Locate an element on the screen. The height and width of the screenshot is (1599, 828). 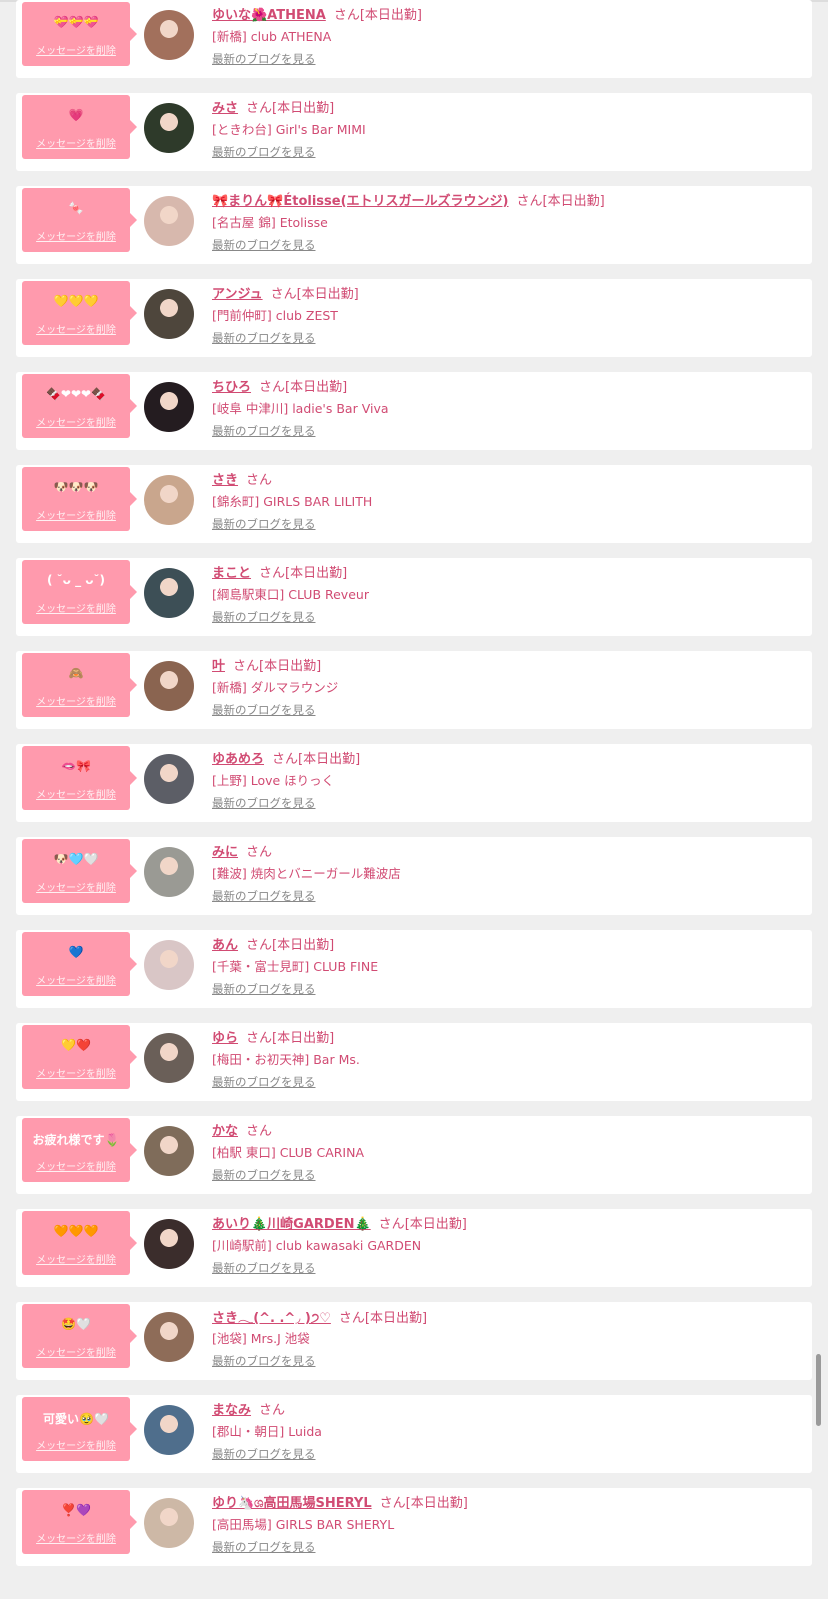
cast-name-link: まなみ is located at coordinates (231, 1410).